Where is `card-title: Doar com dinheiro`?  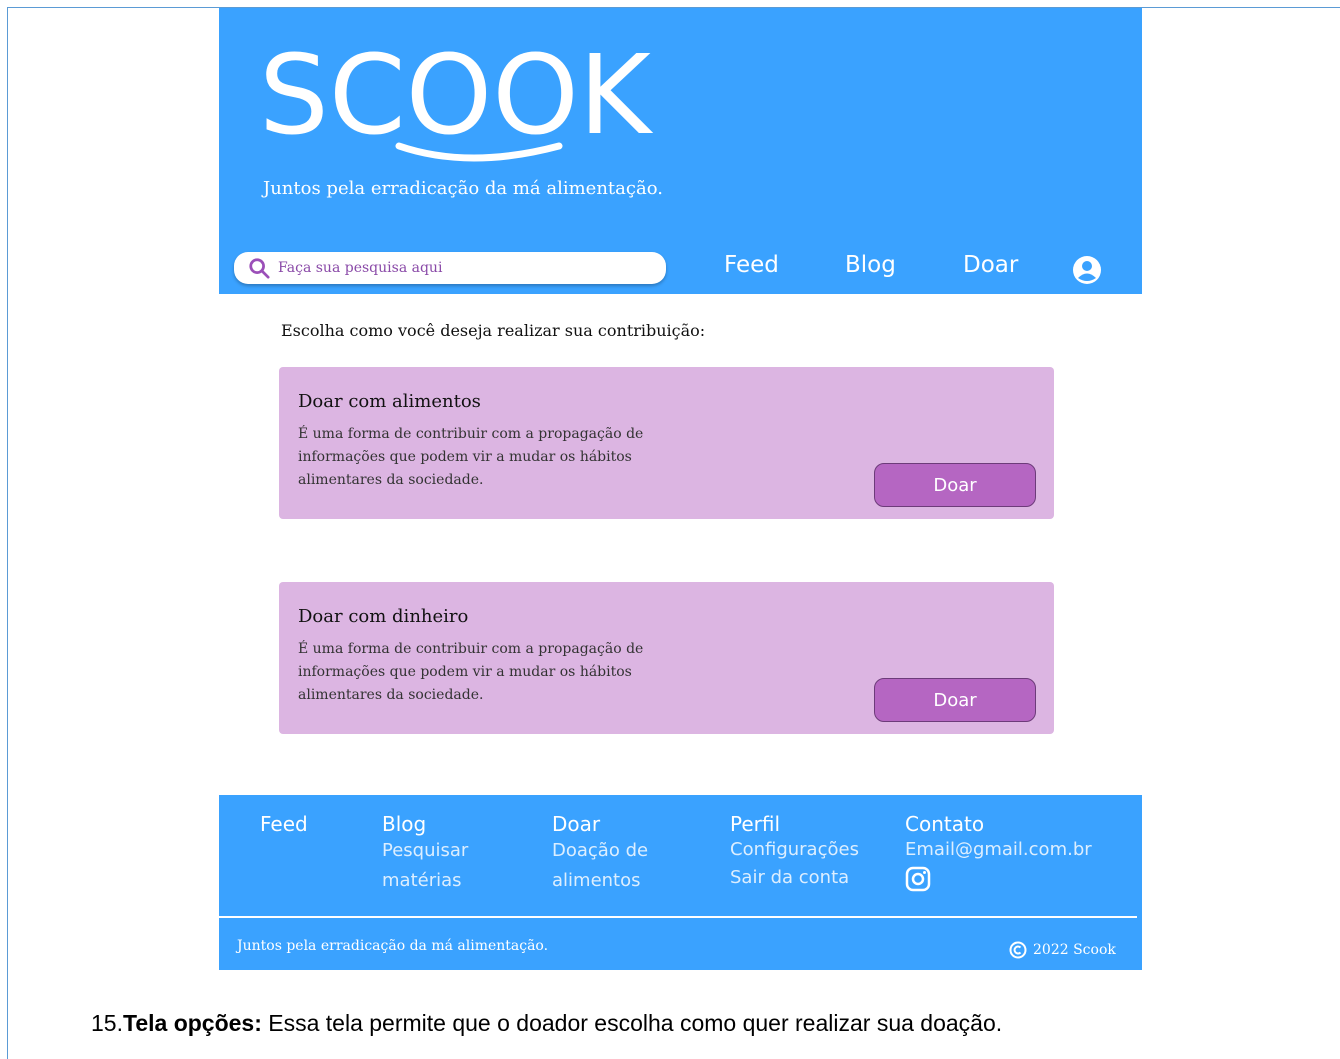 card-title: Doar com dinheiro is located at coordinates (383, 616).